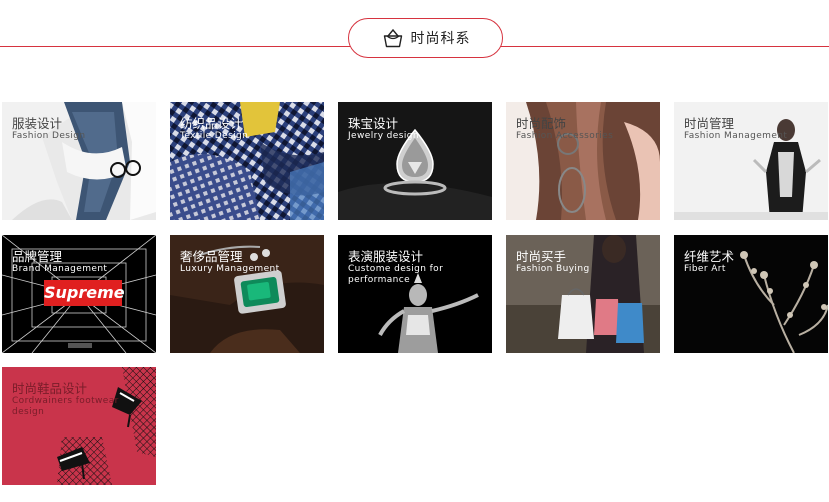 The width and height of the screenshot is (829, 502). What do you see at coordinates (373, 123) in the screenshot?
I see `department-name-zh: 珠宝设计` at bounding box center [373, 123].